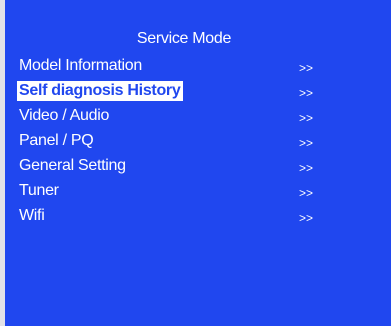 The height and width of the screenshot is (326, 391). What do you see at coordinates (100, 91) in the screenshot?
I see `menu-item-label: Self diagnosis History` at bounding box center [100, 91].